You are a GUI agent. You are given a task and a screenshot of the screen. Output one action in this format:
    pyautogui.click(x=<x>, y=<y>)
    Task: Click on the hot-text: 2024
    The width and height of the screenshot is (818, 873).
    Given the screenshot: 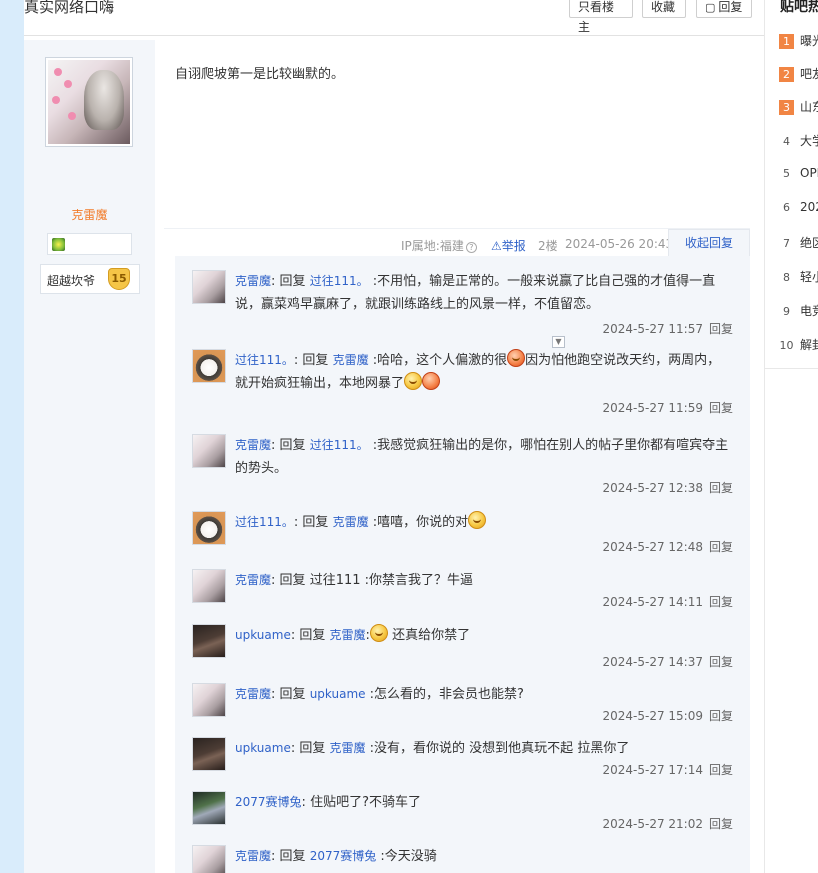 What is the action you would take?
    pyautogui.click(x=809, y=207)
    